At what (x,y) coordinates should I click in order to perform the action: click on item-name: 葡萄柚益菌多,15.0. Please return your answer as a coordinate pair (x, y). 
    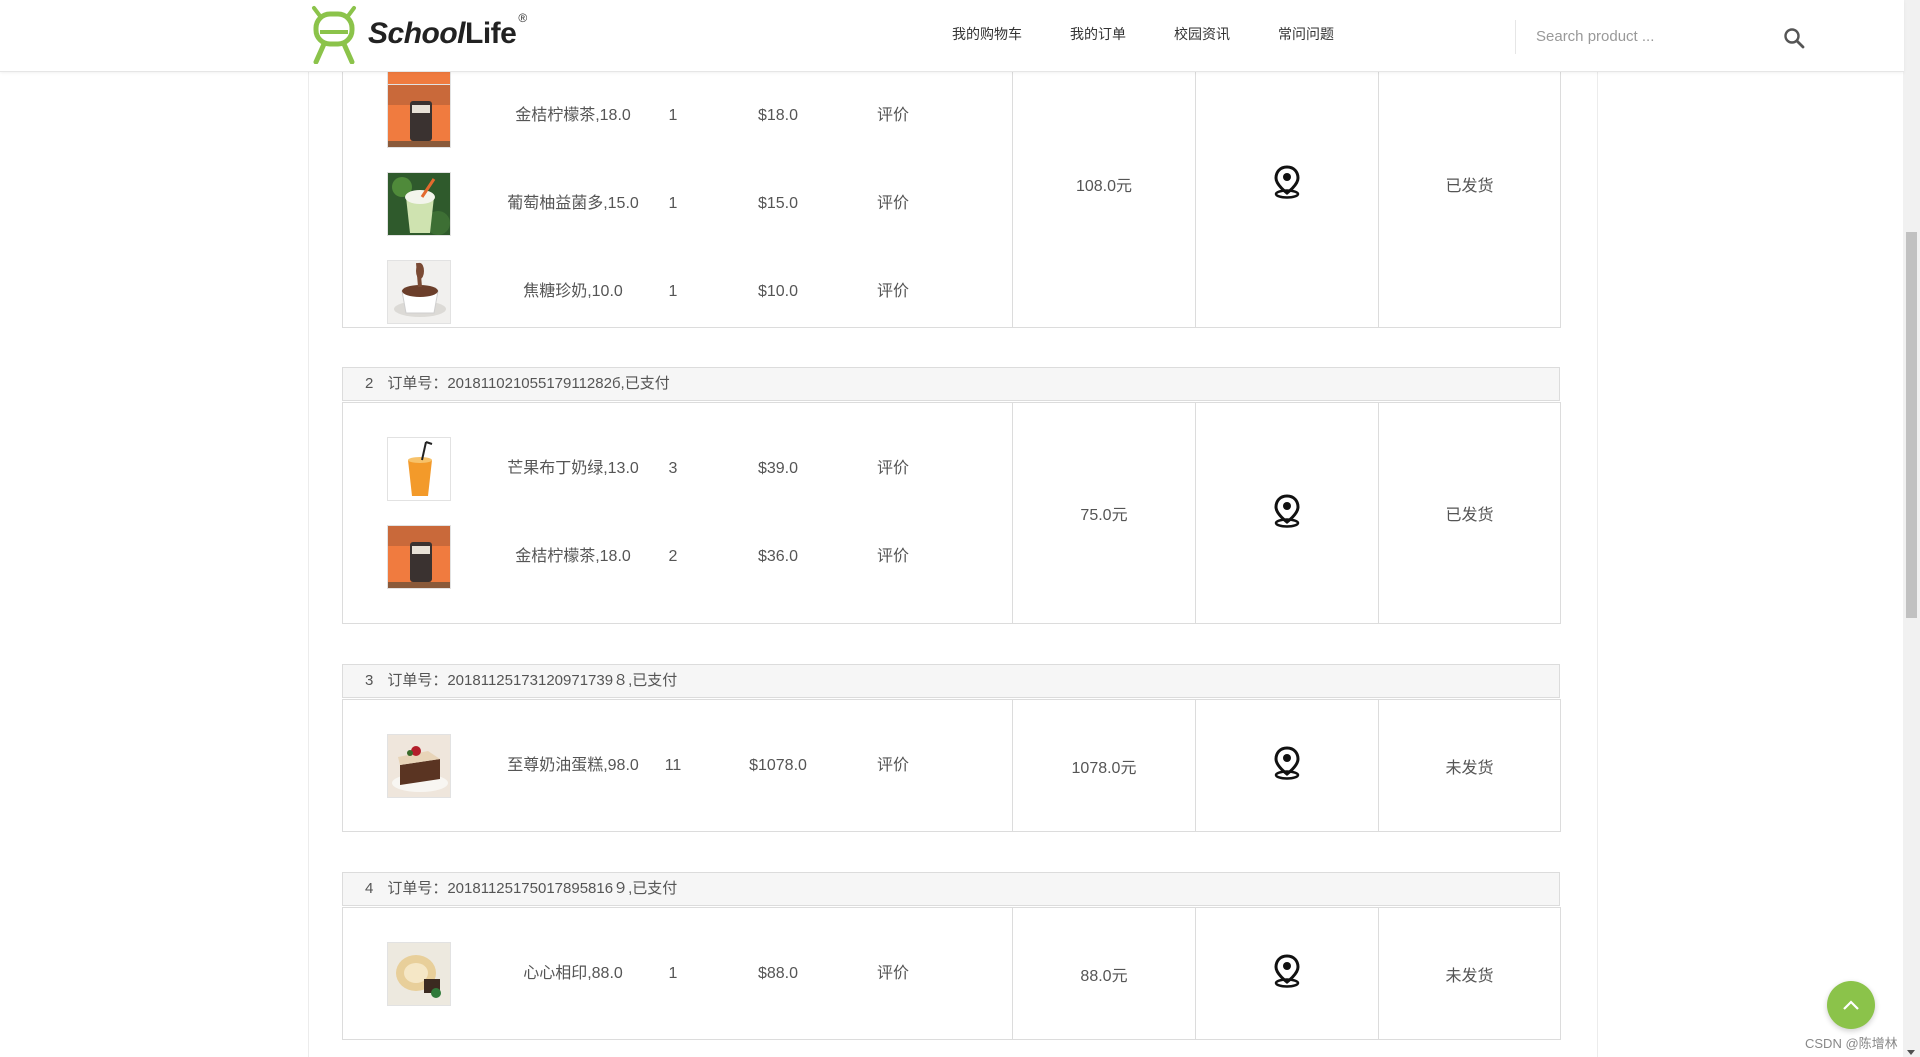
    Looking at the image, I should click on (573, 203).